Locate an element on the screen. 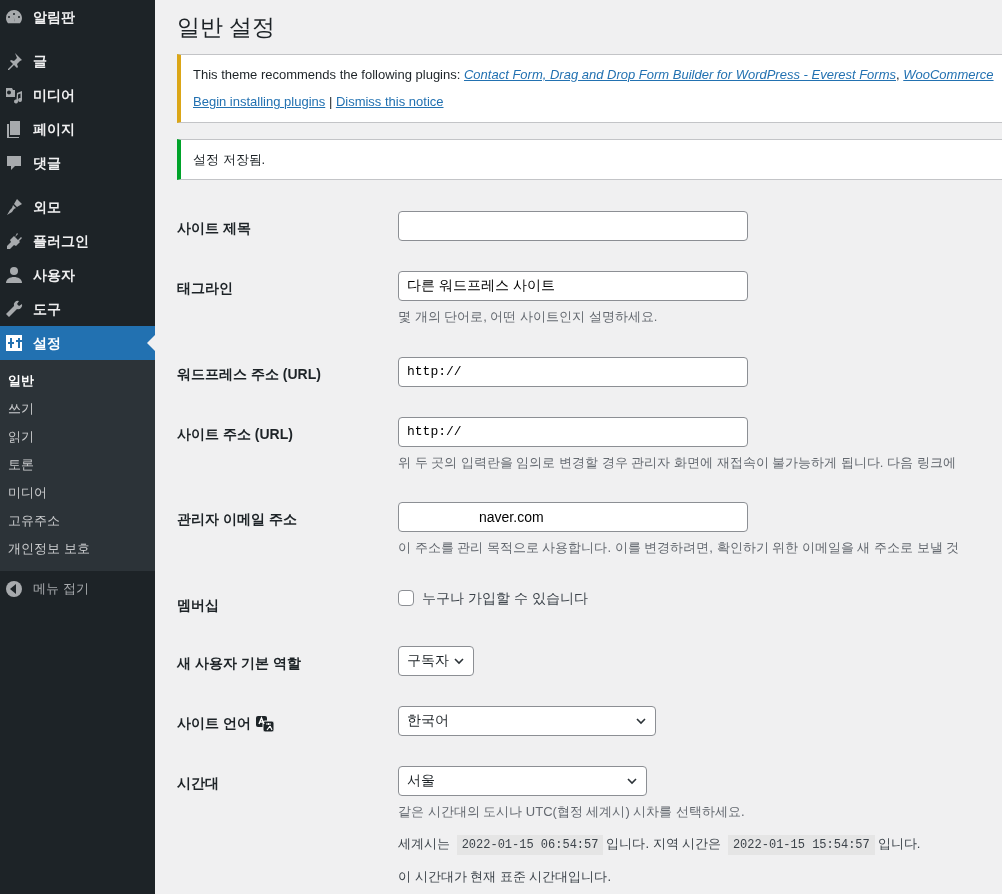  plug-icon is located at coordinates (14, 241).